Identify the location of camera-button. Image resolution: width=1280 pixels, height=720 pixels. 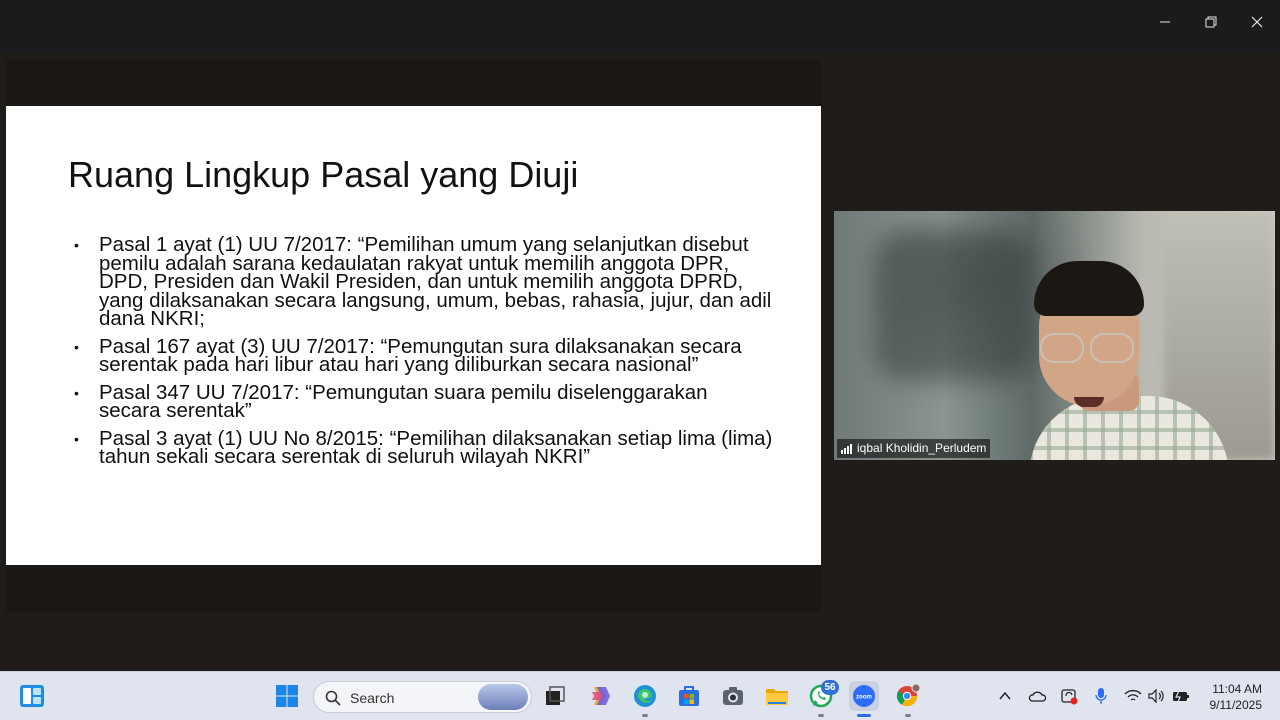
(733, 696).